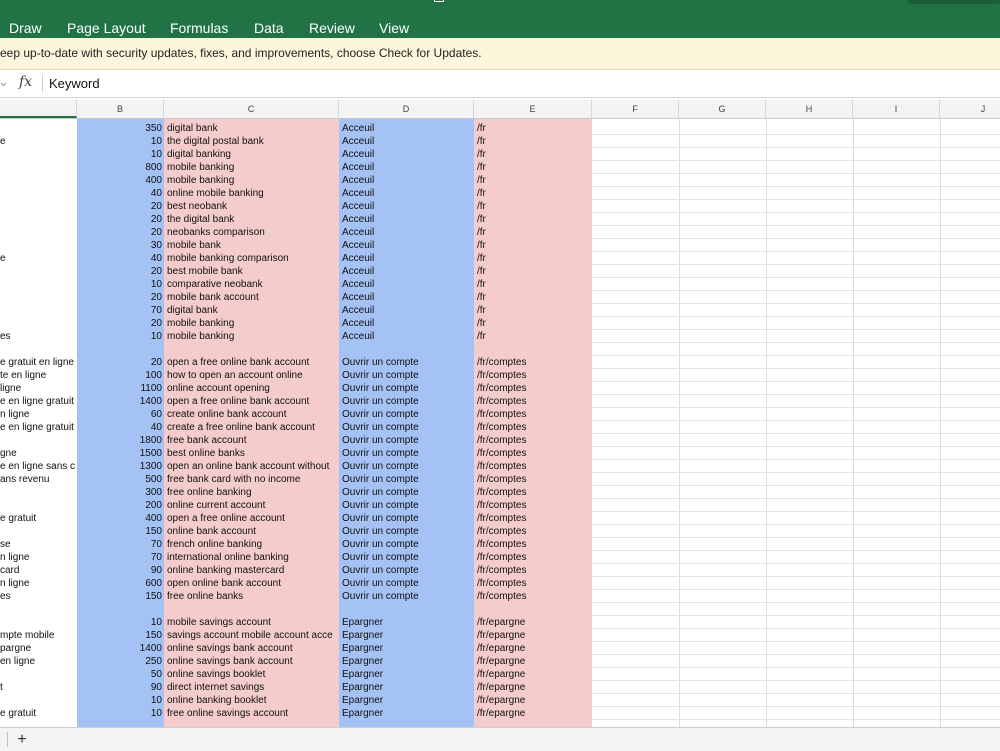  What do you see at coordinates (119, 440) in the screenshot?
I see `cell-volume: 1800` at bounding box center [119, 440].